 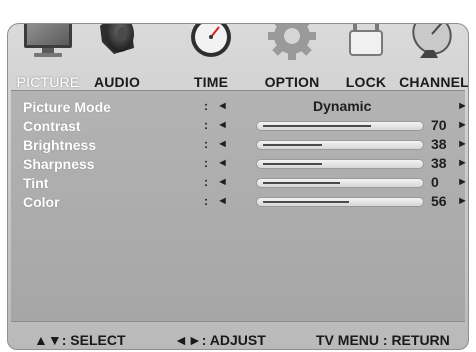 I want to click on stopwatch-icon, so click(x=211, y=40).